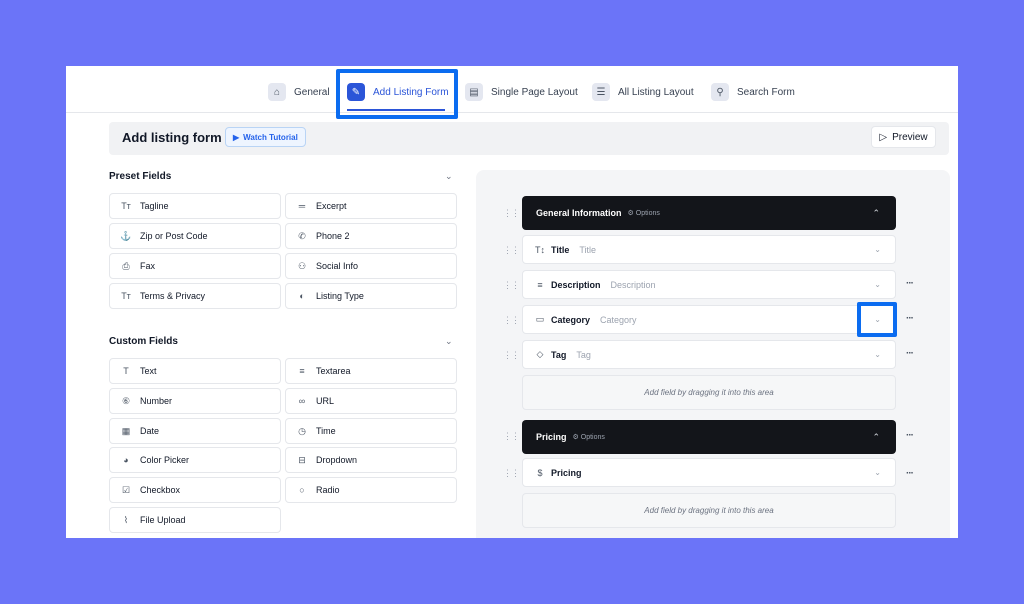 The width and height of the screenshot is (1024, 604). What do you see at coordinates (647, 213) in the screenshot?
I see `options-label: Options` at bounding box center [647, 213].